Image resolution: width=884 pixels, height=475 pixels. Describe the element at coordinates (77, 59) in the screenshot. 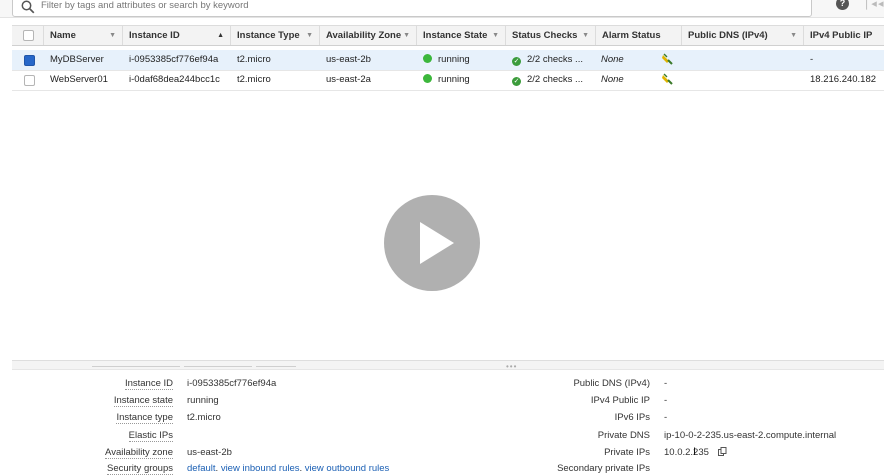

I see `instance-name: MyDBServer` at that location.